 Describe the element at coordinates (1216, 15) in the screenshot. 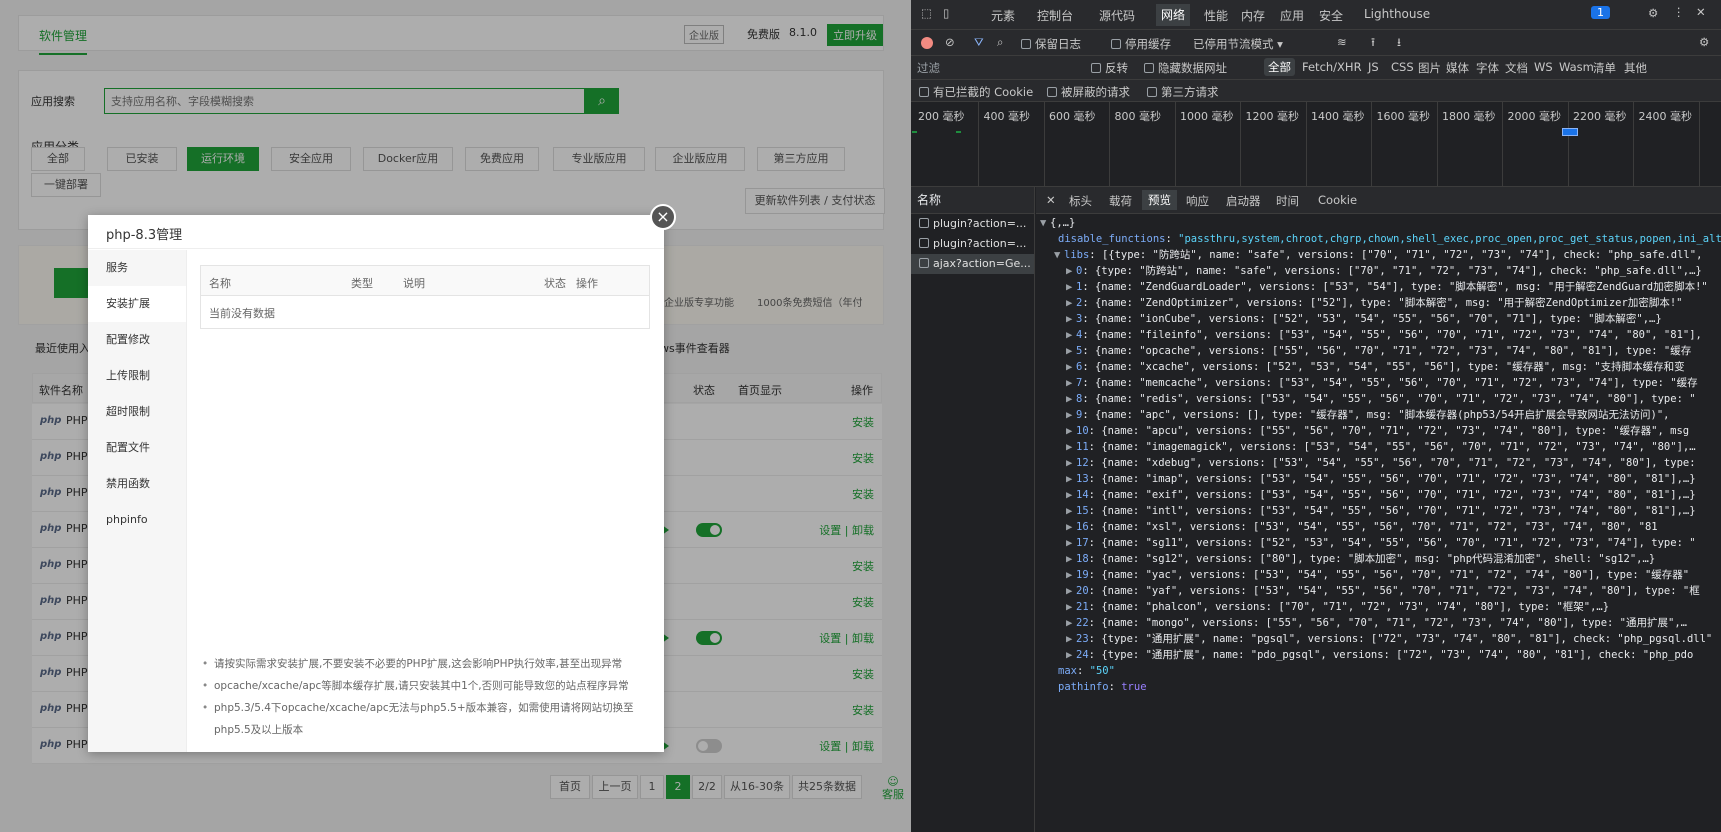

I see `devtools-tab-4: 性能` at that location.